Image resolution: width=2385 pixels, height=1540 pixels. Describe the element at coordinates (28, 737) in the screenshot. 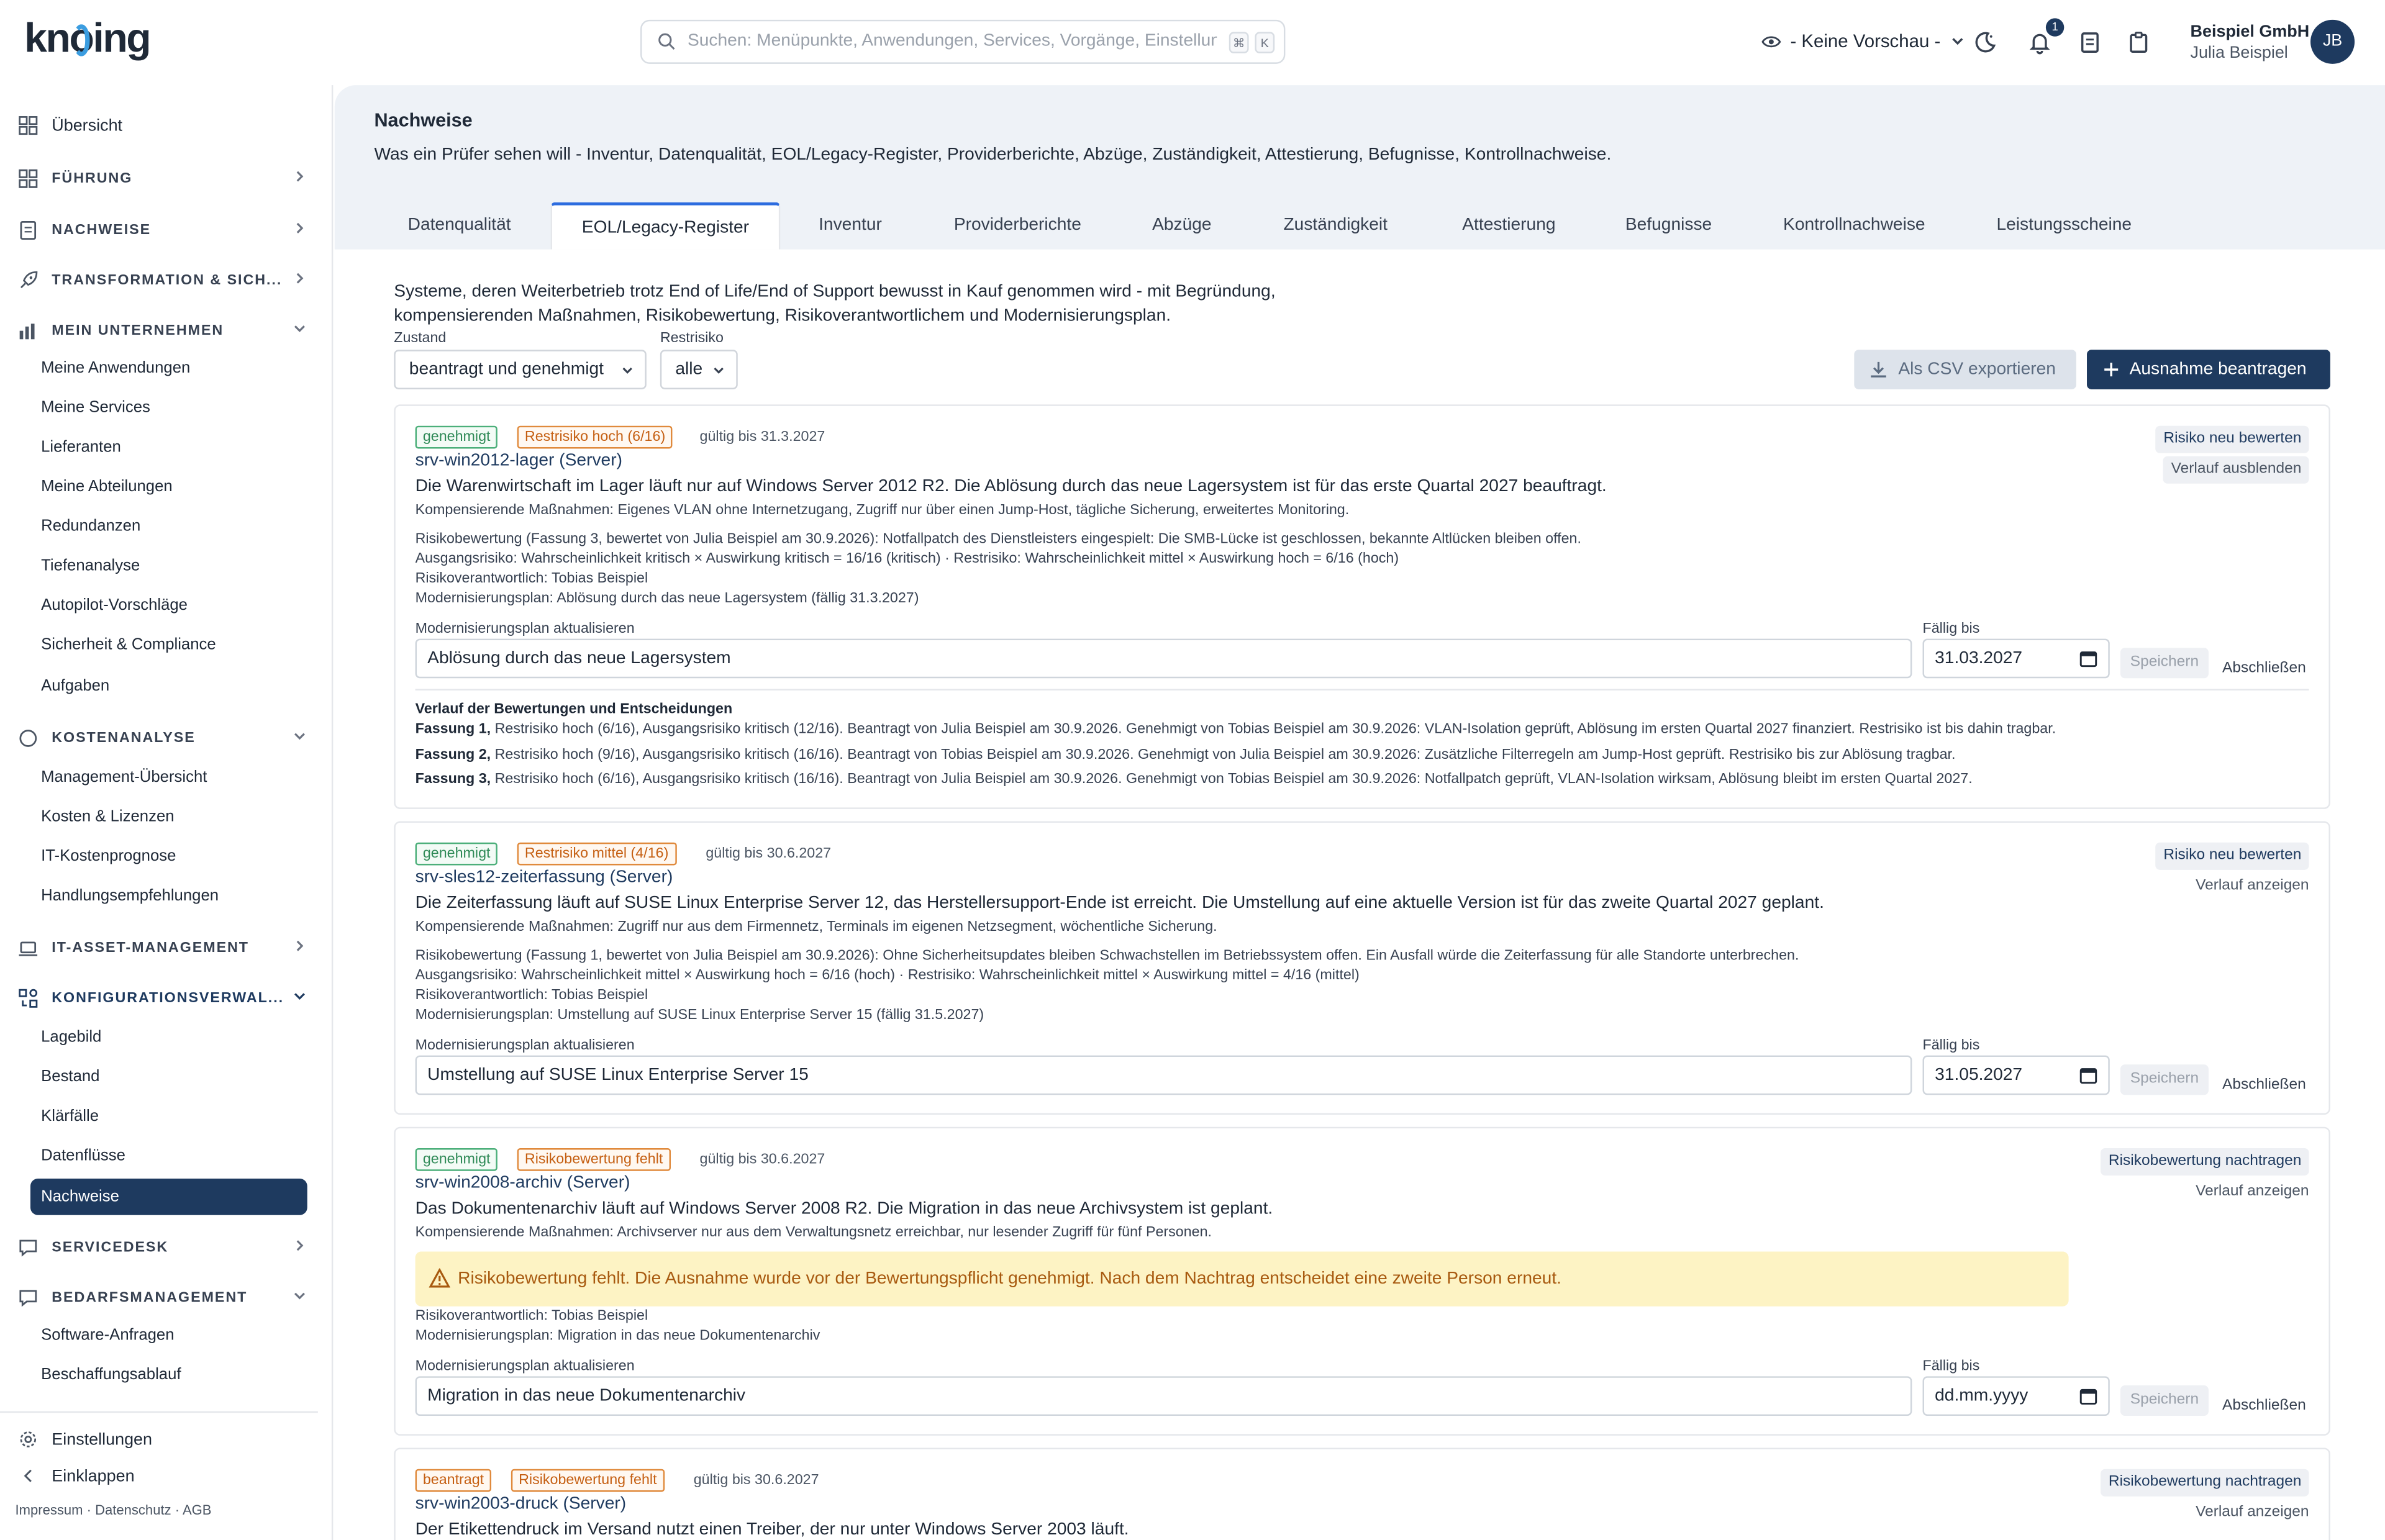

I see `circle-icon` at that location.